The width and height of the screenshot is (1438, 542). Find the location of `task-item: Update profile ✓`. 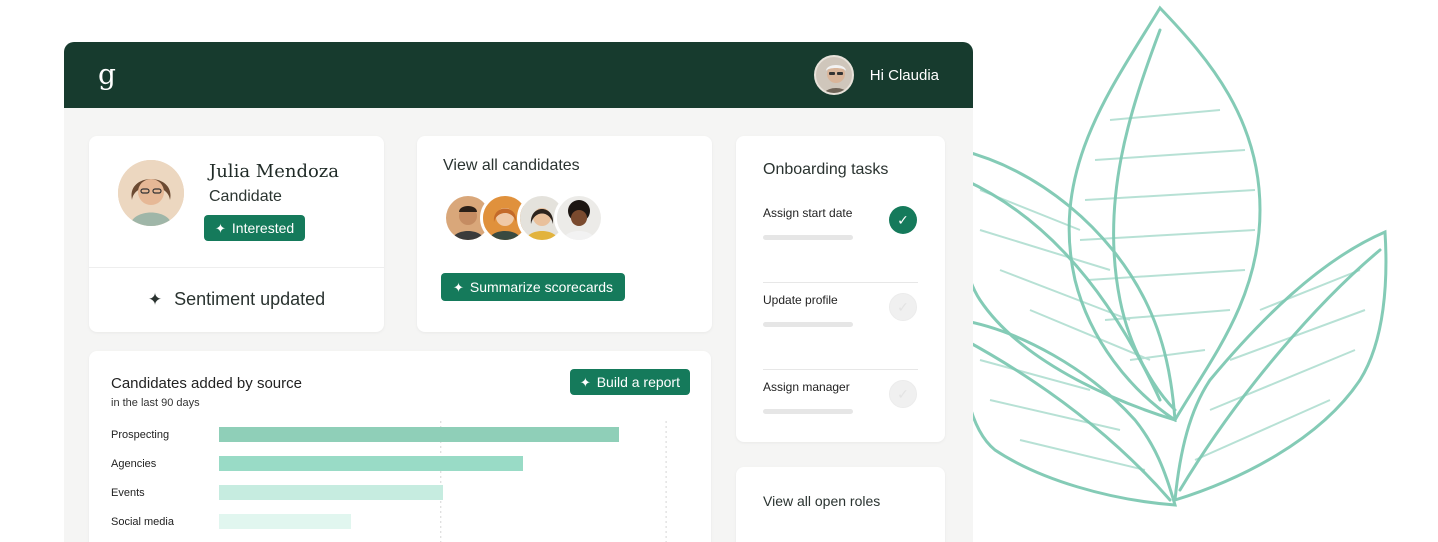

task-item: Update profile ✓ is located at coordinates (840, 326).